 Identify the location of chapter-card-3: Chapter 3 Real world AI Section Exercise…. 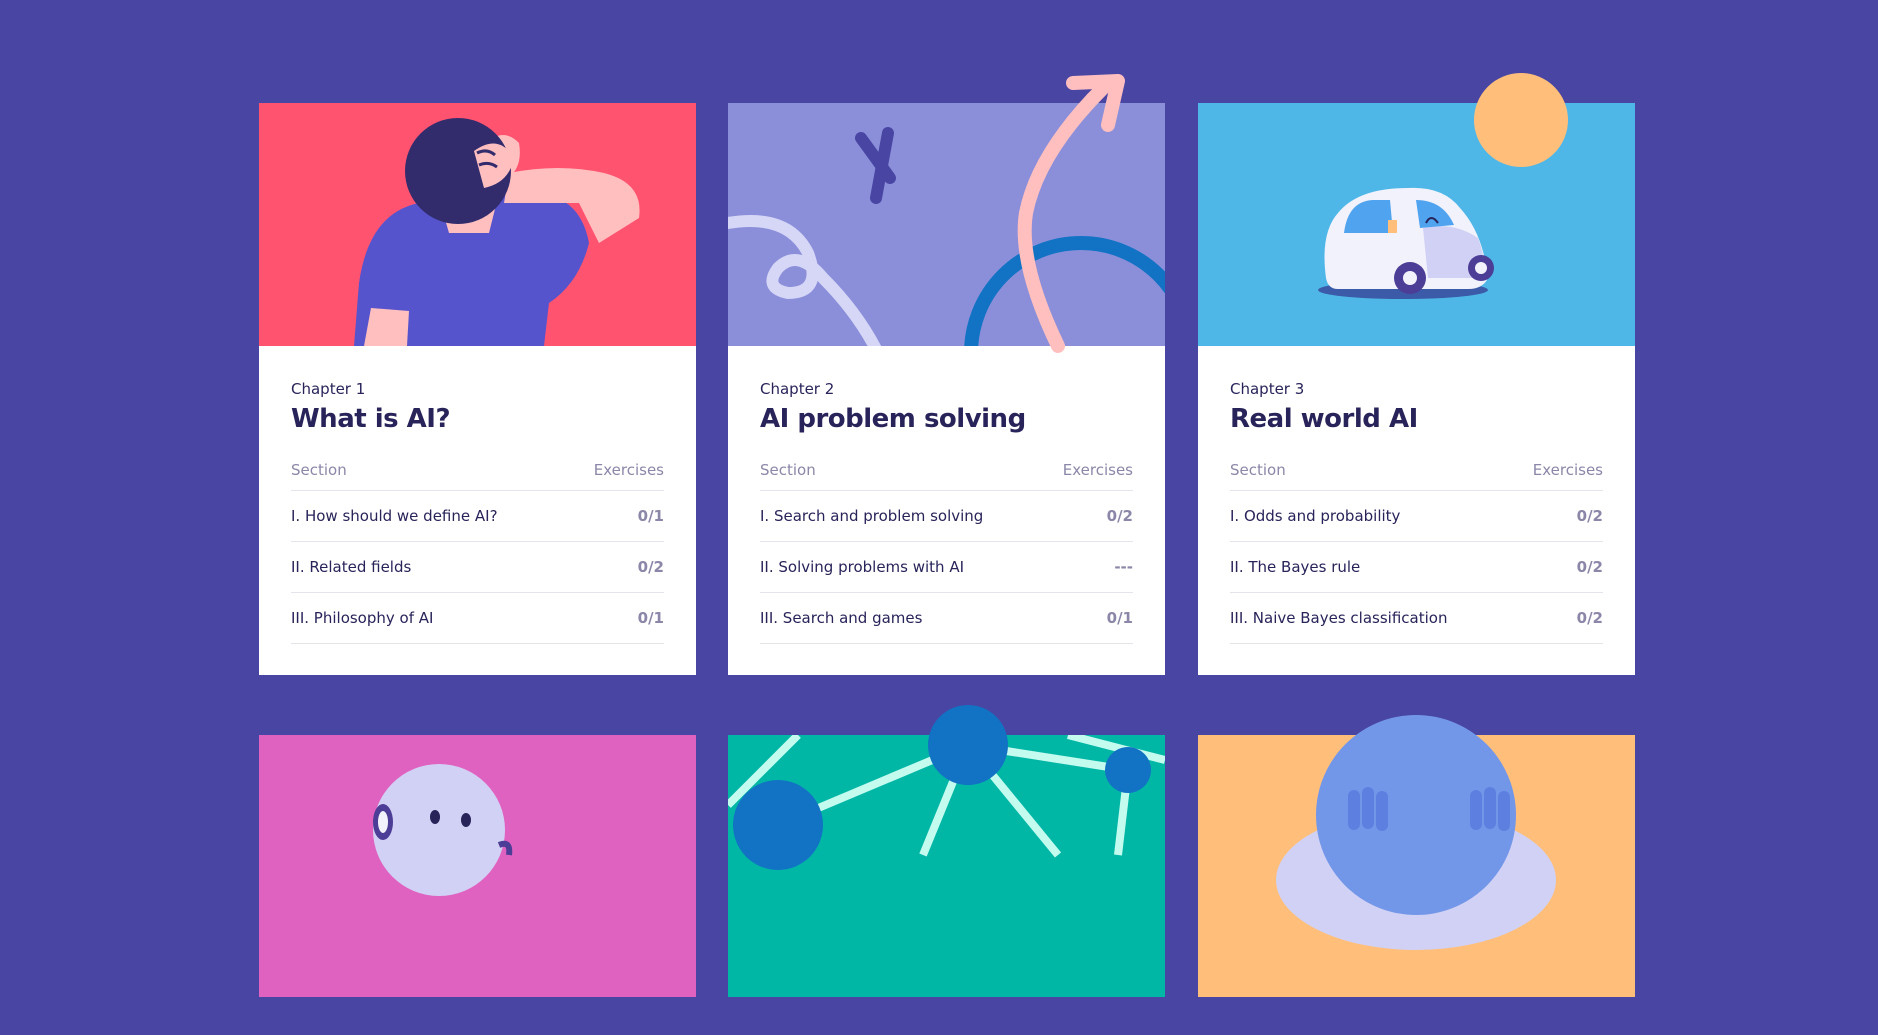
(1416, 374).